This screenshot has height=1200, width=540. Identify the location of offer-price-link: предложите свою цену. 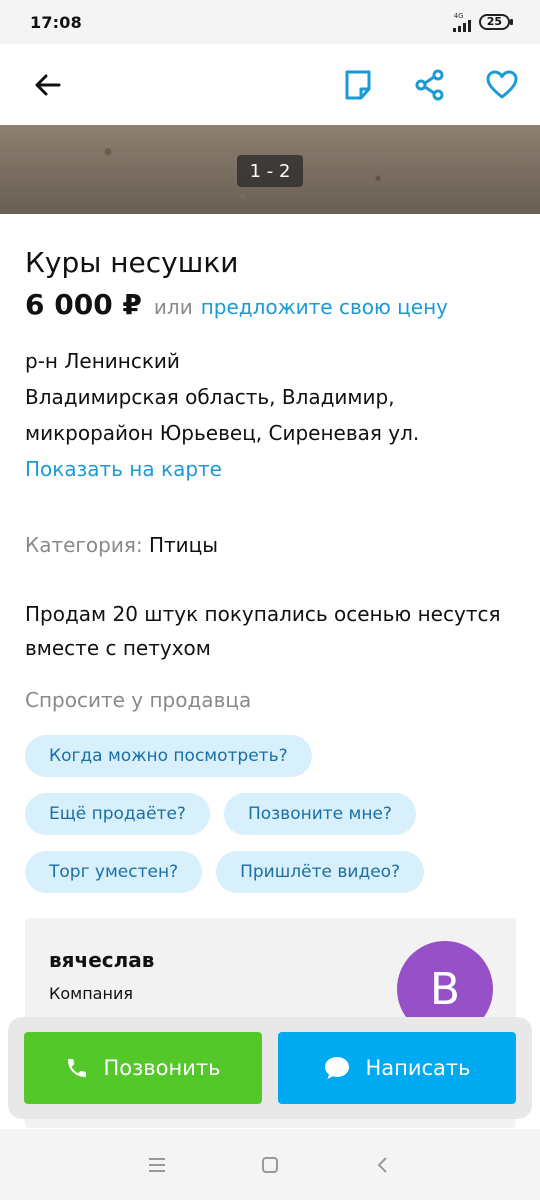
(324, 307).